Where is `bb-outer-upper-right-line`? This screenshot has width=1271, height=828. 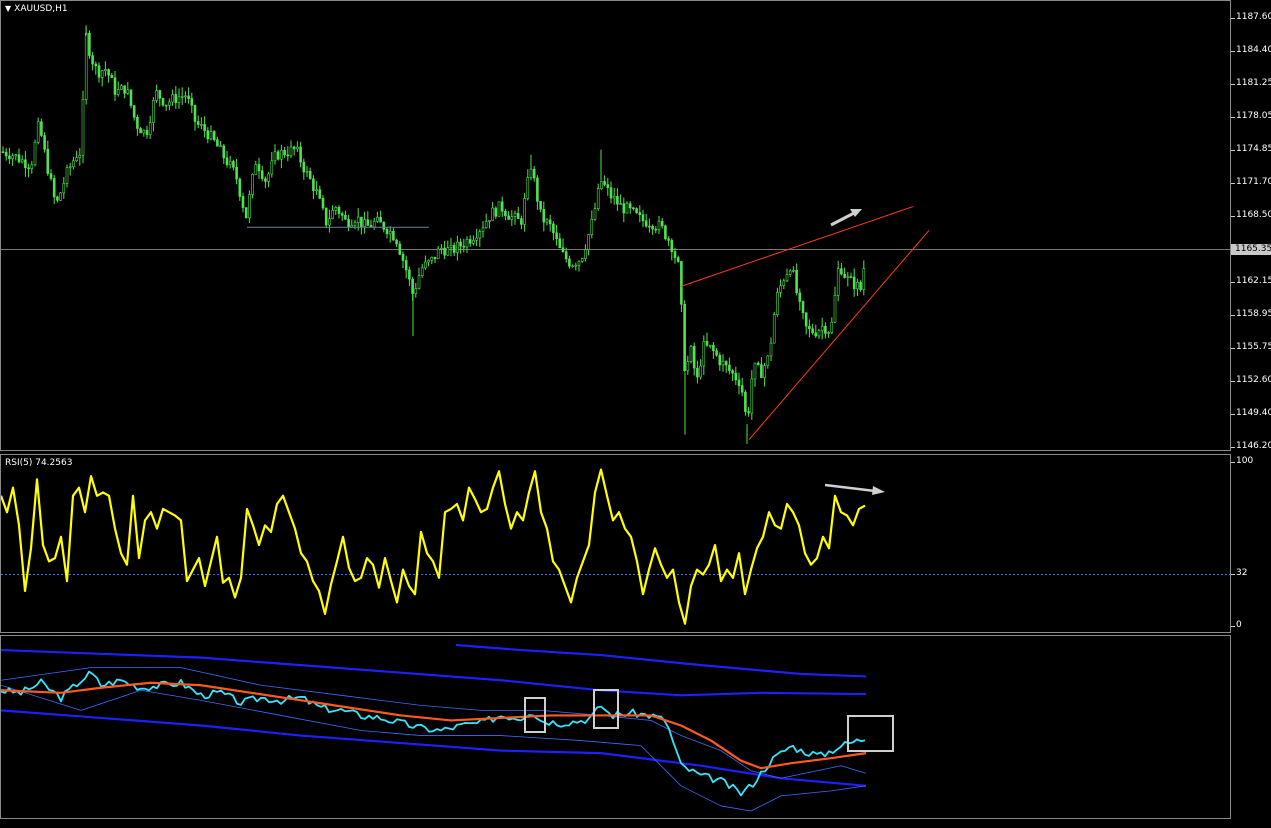
bb-outer-upper-right-line is located at coordinates (661, 660).